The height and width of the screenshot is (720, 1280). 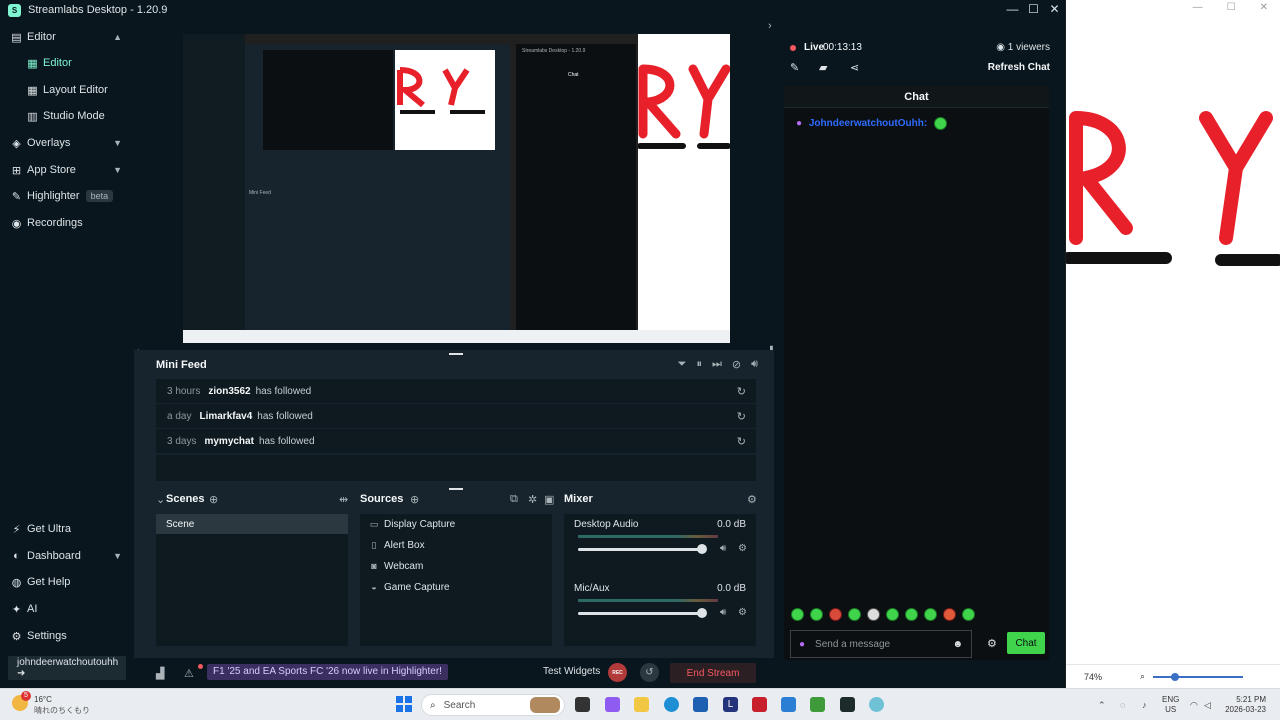 I want to click on replay-buffer-icon: ↺, so click(x=649, y=672).